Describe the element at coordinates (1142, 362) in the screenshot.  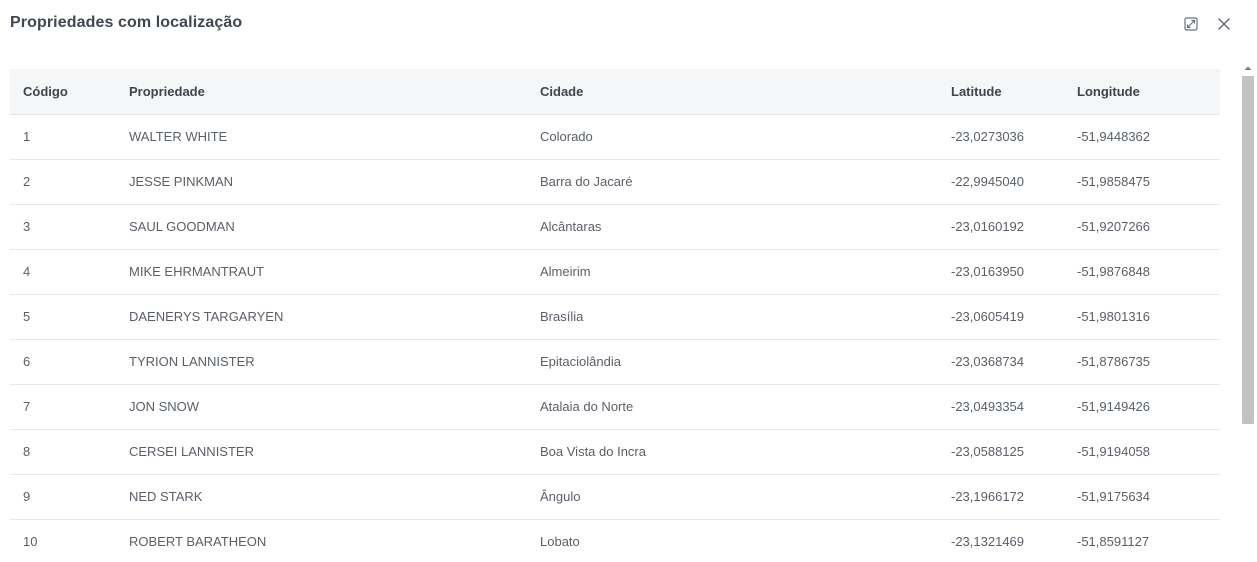
I see `cell-longitude: -51,8786735` at that location.